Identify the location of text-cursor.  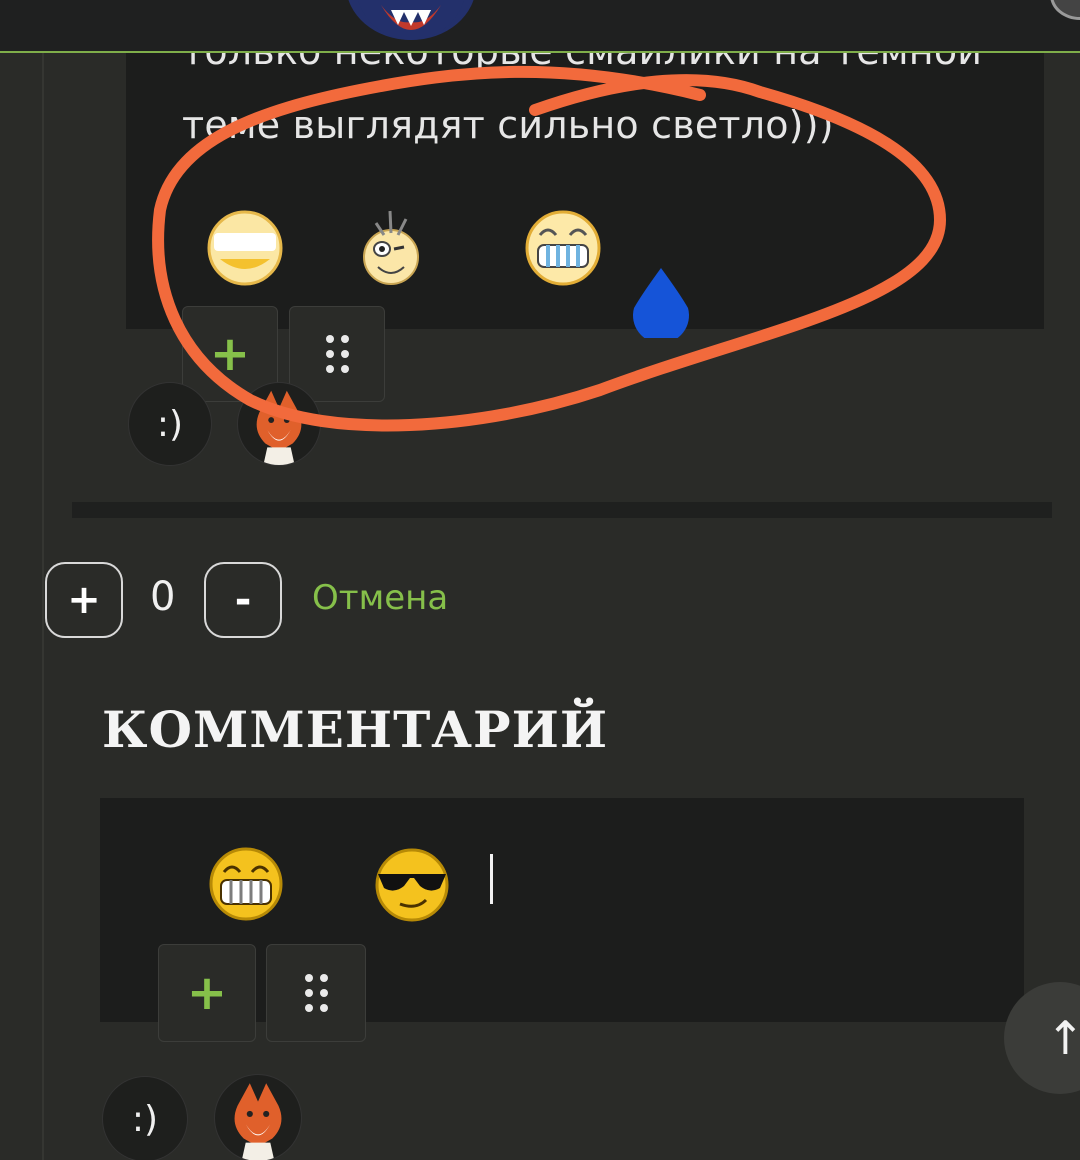
(491, 879).